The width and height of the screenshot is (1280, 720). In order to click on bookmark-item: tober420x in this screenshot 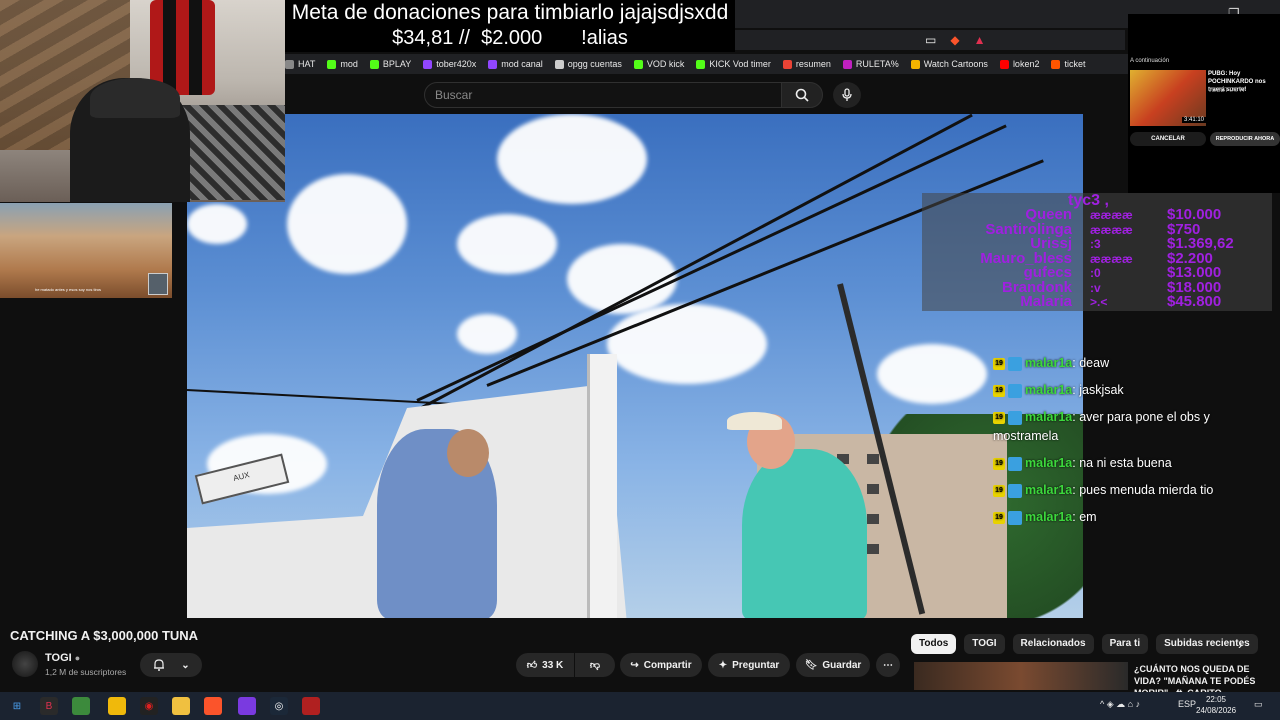, I will do `click(449, 64)`.